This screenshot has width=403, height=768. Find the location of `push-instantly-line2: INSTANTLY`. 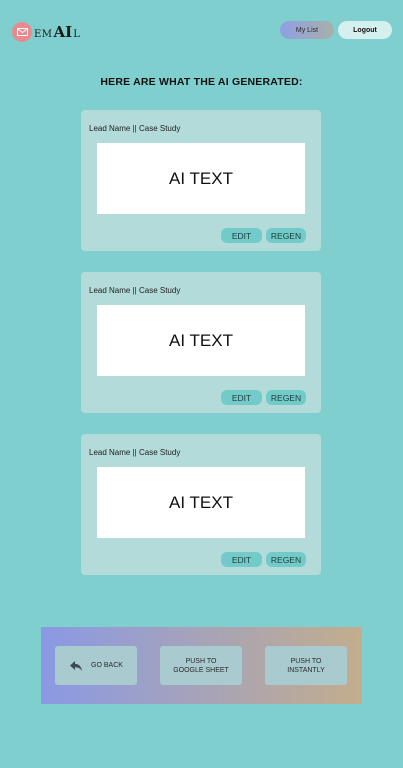

push-instantly-line2: INSTANTLY is located at coordinates (306, 670).